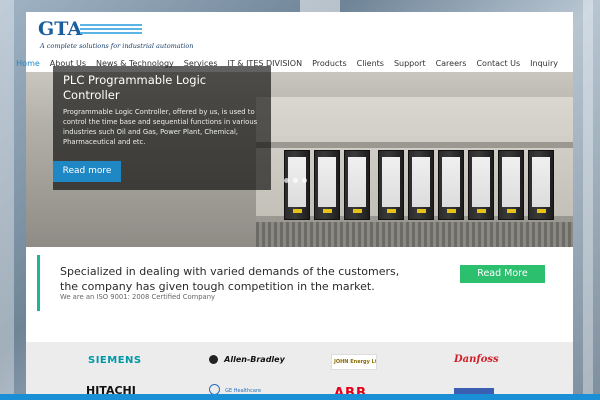 Image resolution: width=600 pixels, height=400 pixels. What do you see at coordinates (254, 359) in the screenshot?
I see `client-label: Allen-Bradley` at bounding box center [254, 359].